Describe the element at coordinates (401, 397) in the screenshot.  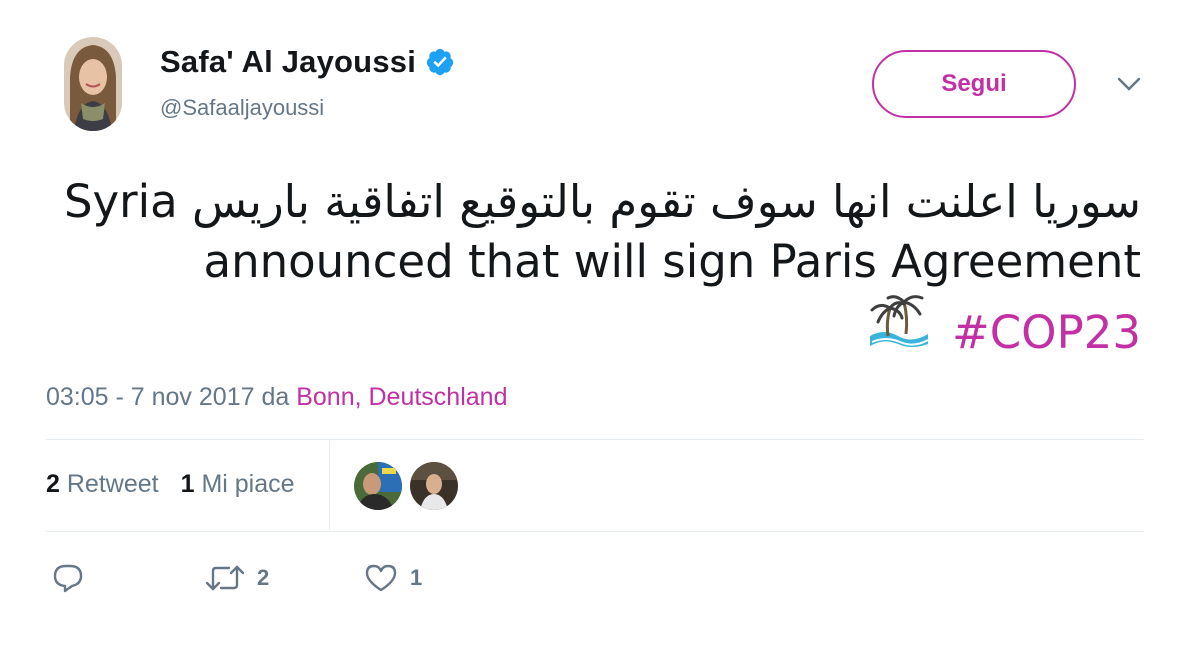
I see `tweet-location-link: Bonn, Deutschland` at that location.